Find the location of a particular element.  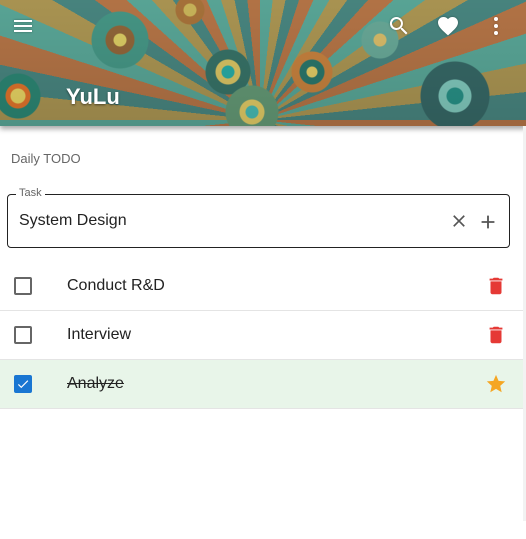

task-field-label: Task is located at coordinates (30, 193).